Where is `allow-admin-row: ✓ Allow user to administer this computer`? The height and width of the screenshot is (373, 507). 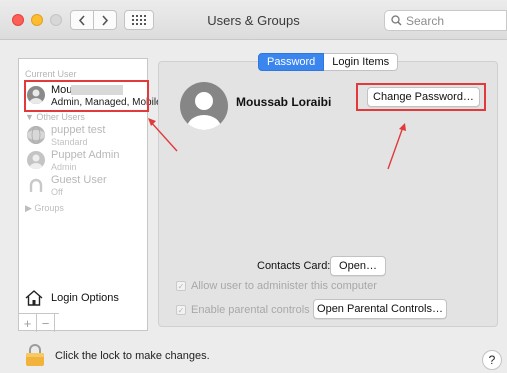 allow-admin-row: ✓ Allow user to administer this computer is located at coordinates (276, 286).